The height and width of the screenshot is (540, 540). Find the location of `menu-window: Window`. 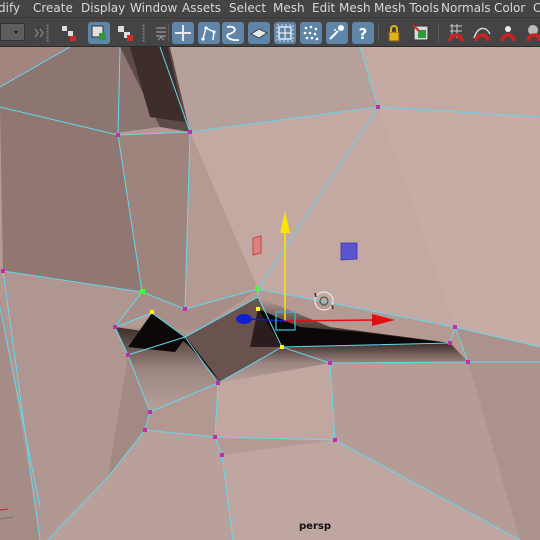

menu-window: Window is located at coordinates (153, 8).